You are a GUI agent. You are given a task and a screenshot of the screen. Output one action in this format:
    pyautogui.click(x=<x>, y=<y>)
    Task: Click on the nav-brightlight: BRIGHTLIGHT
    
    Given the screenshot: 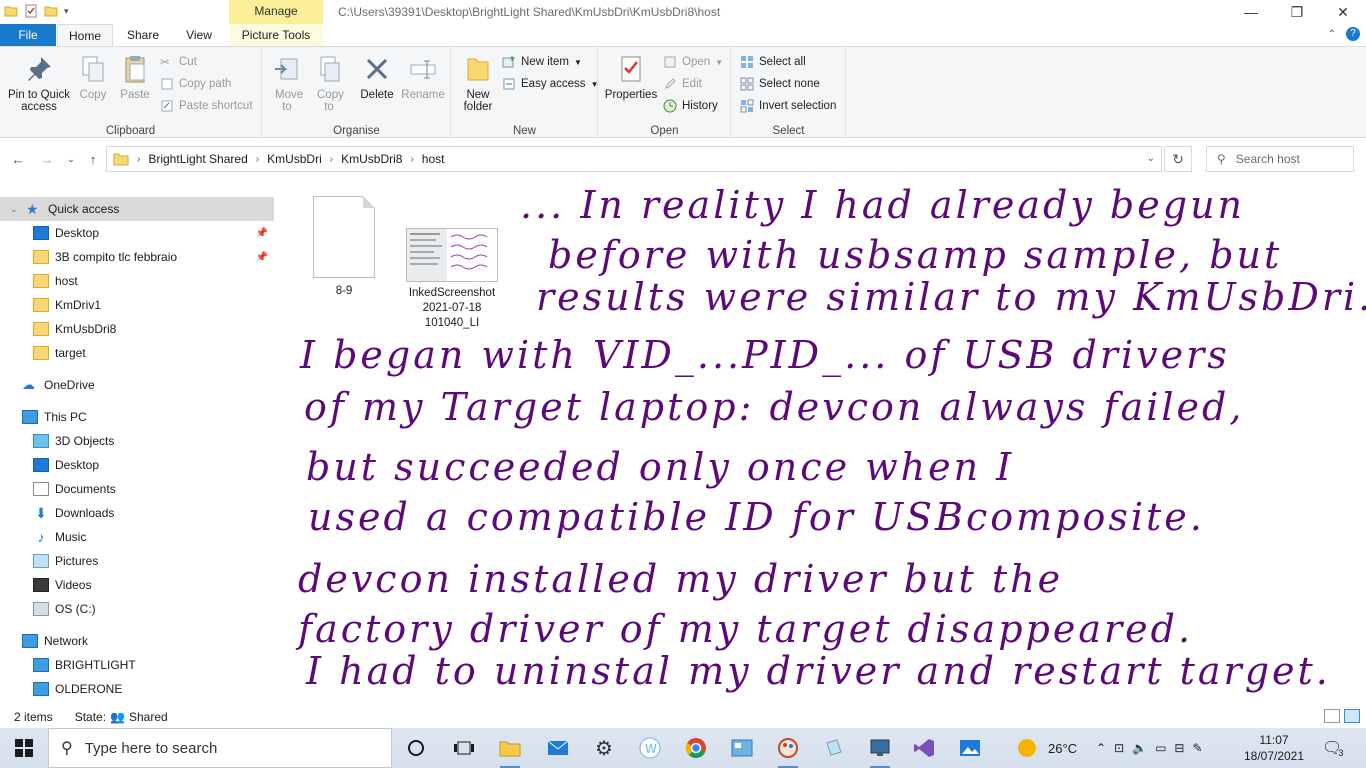 What is the action you would take?
    pyautogui.click(x=137, y=665)
    